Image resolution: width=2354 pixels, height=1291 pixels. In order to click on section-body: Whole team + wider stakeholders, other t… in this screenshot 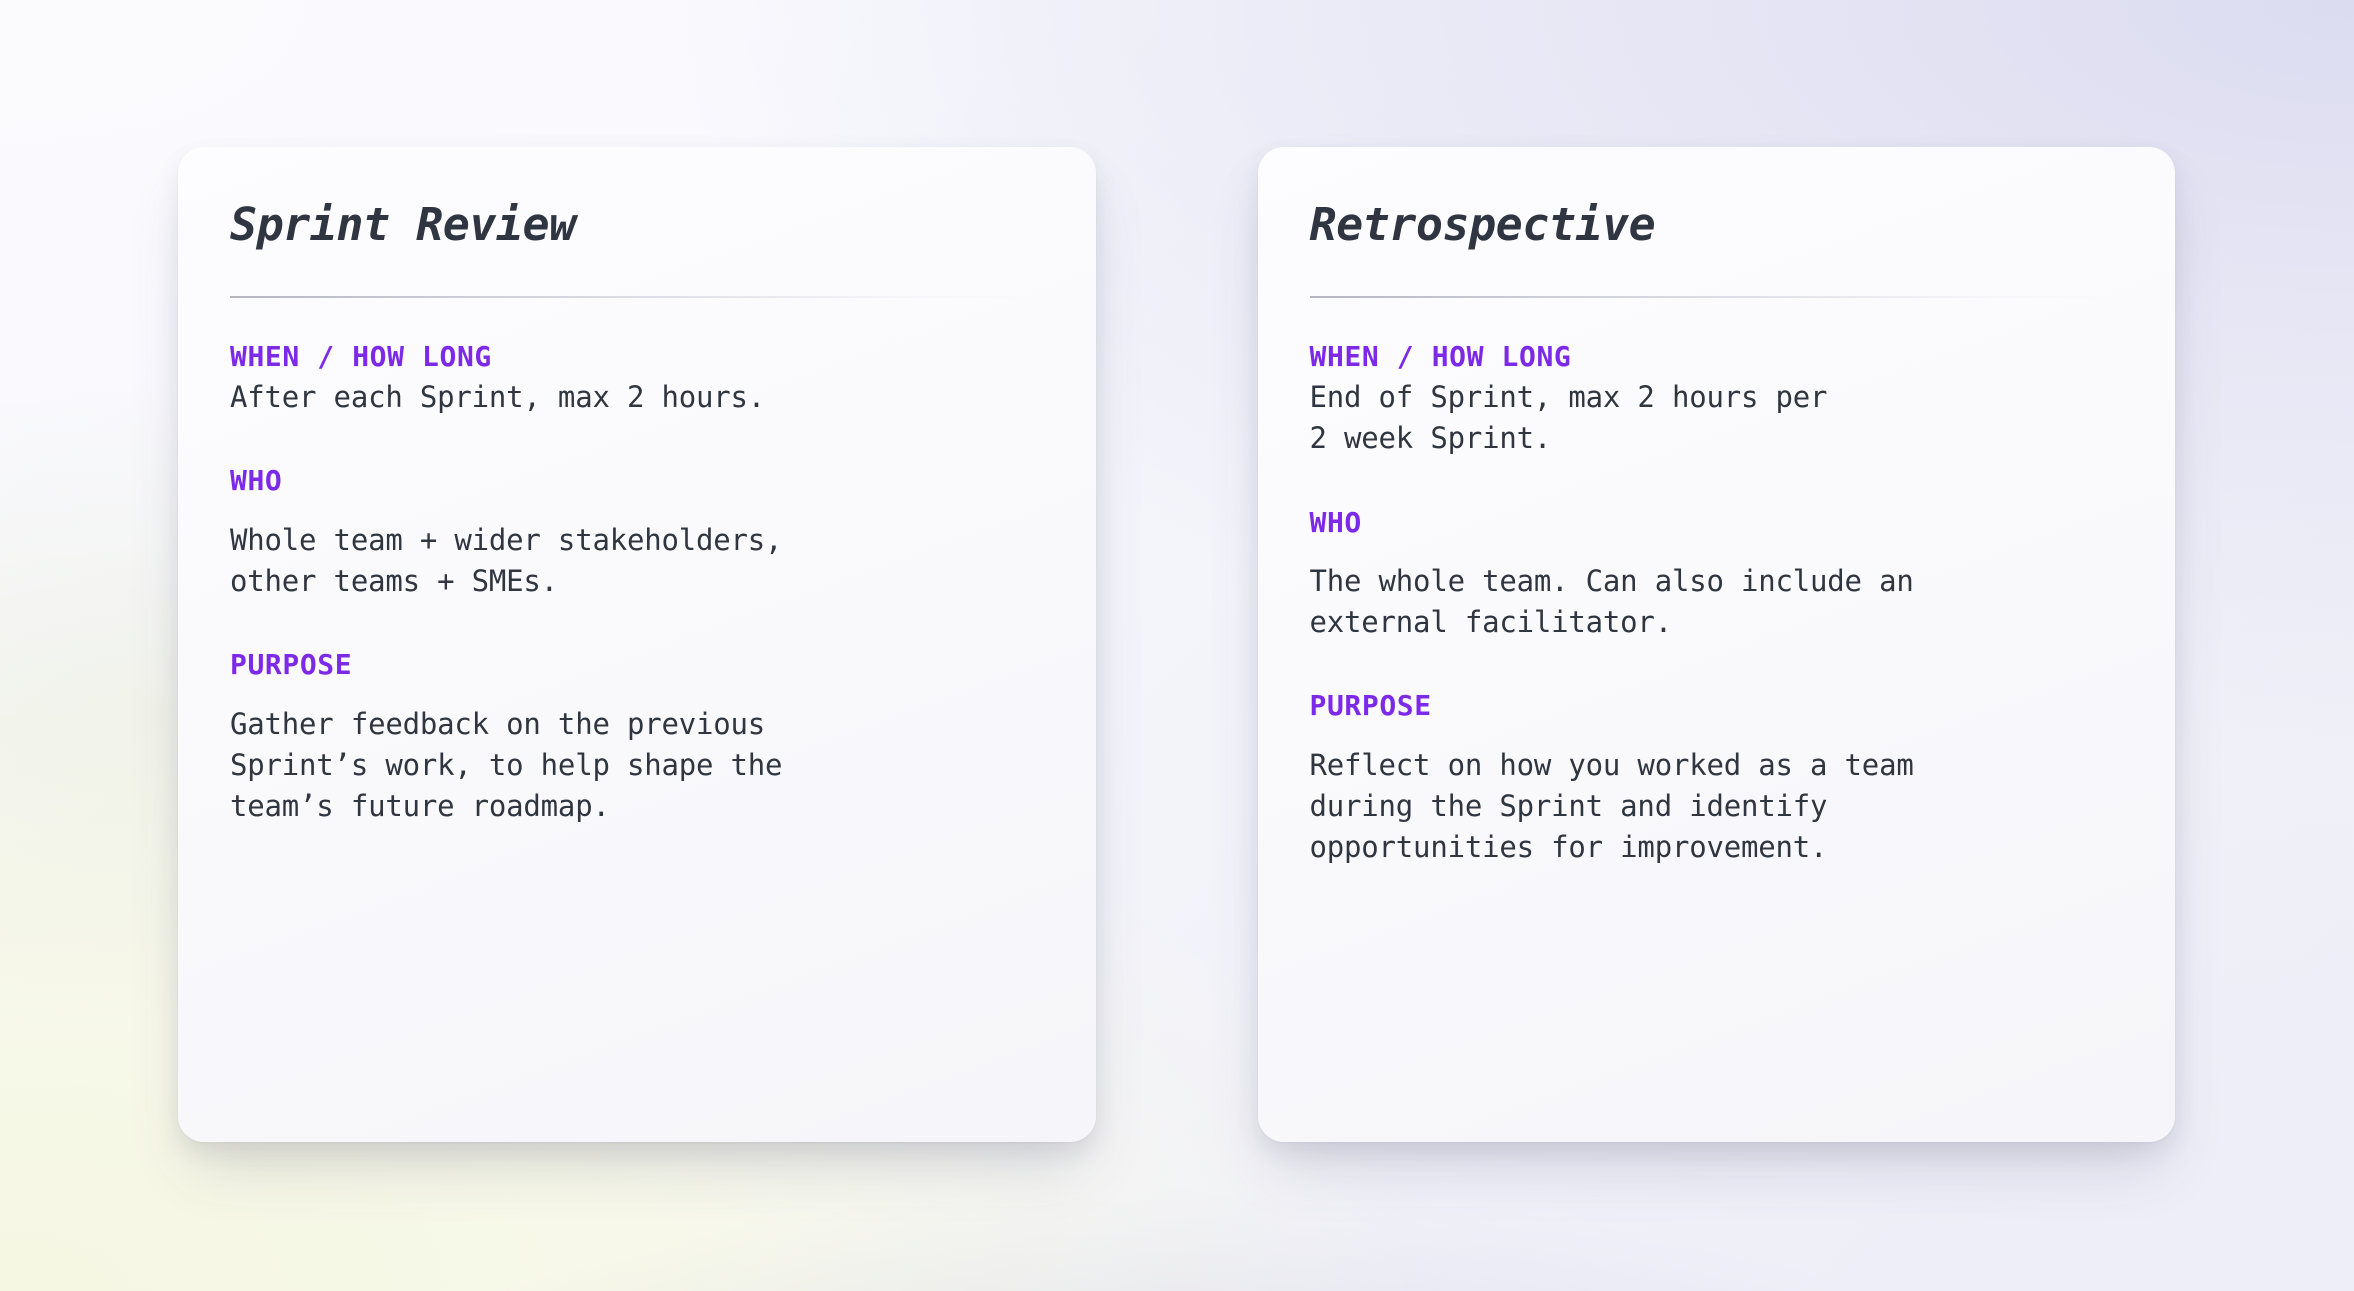, I will do `click(506, 560)`.